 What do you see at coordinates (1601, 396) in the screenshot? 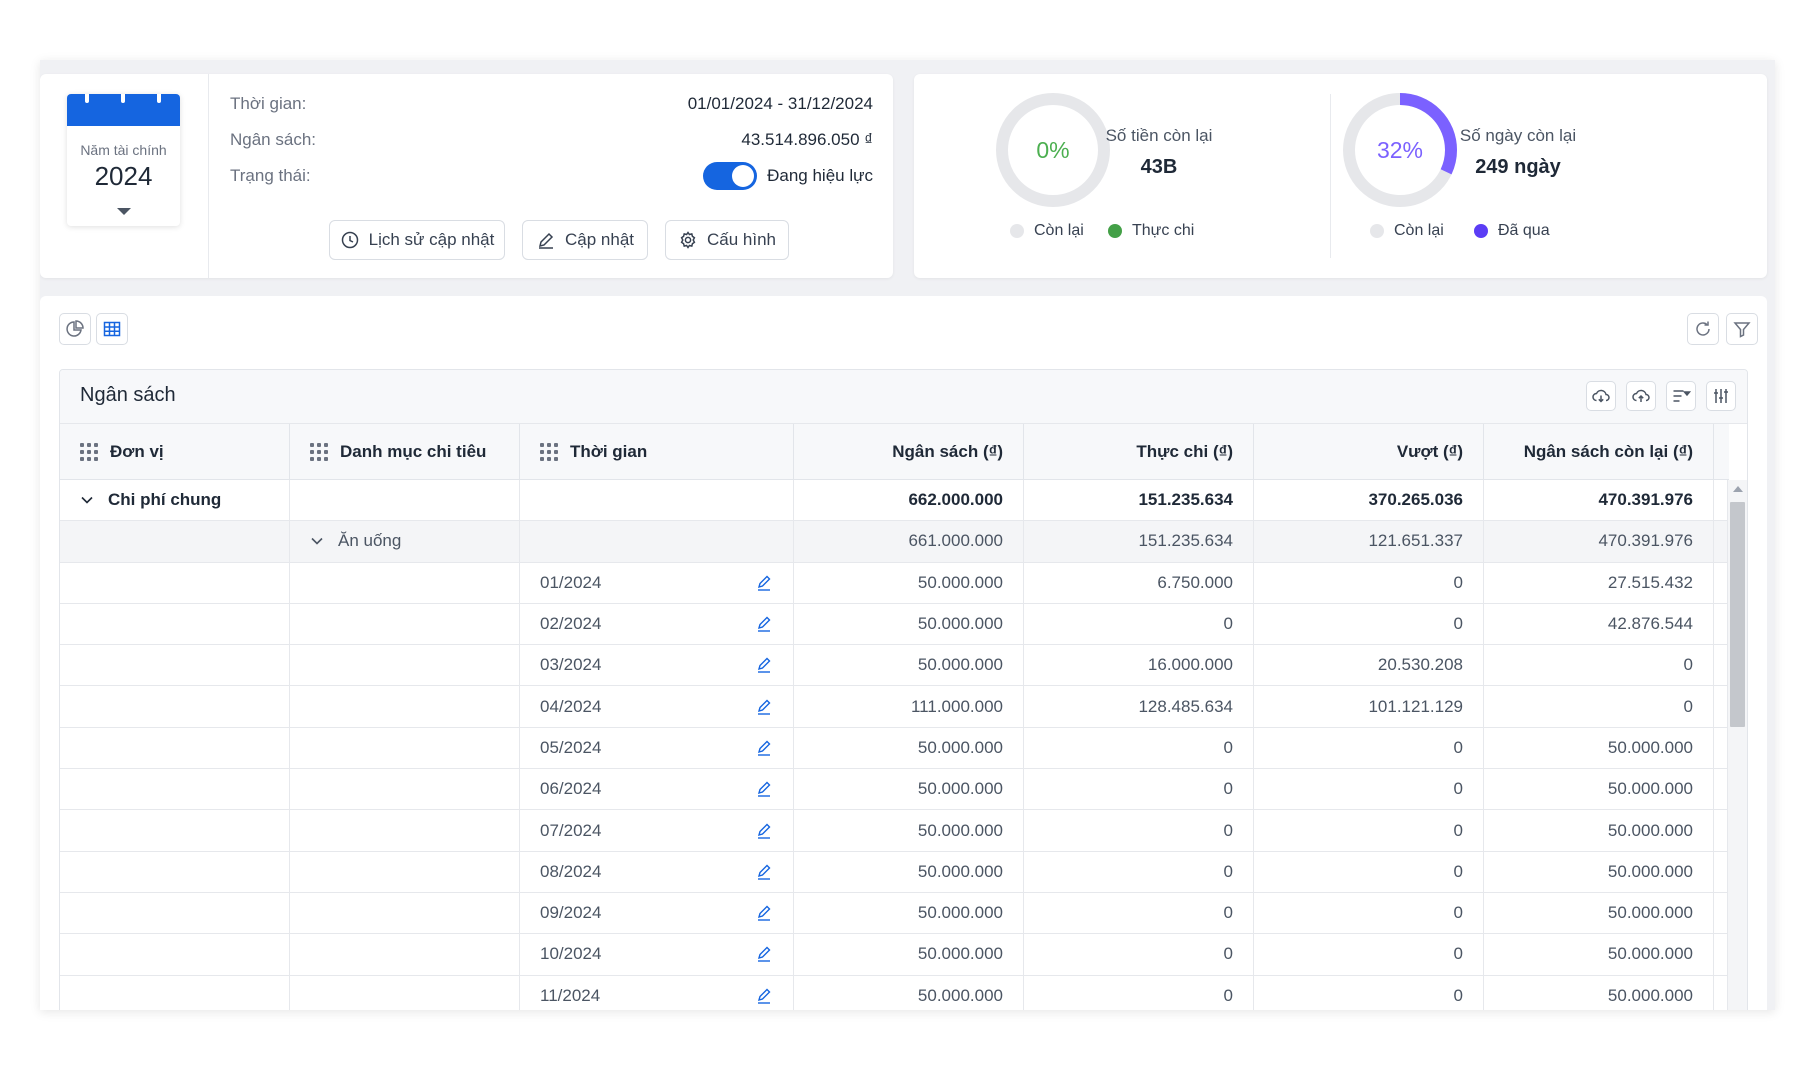
I see `cloud-download-button` at bounding box center [1601, 396].